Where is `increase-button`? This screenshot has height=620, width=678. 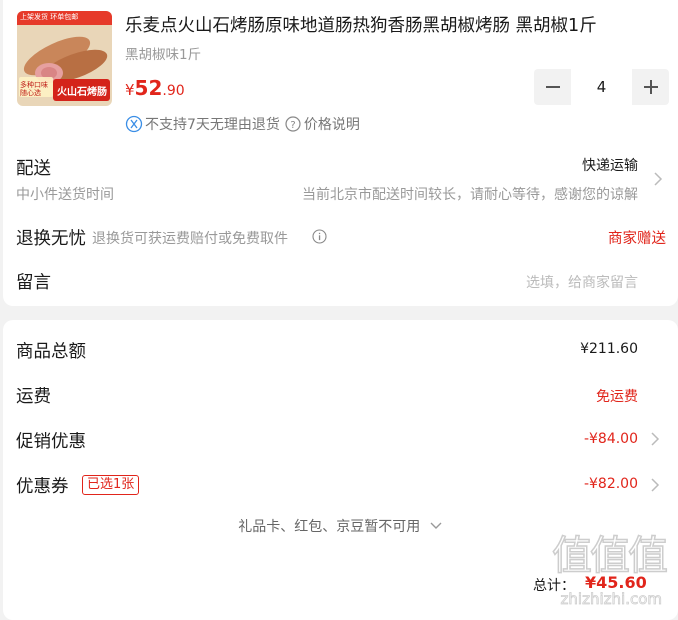
increase-button is located at coordinates (650, 87).